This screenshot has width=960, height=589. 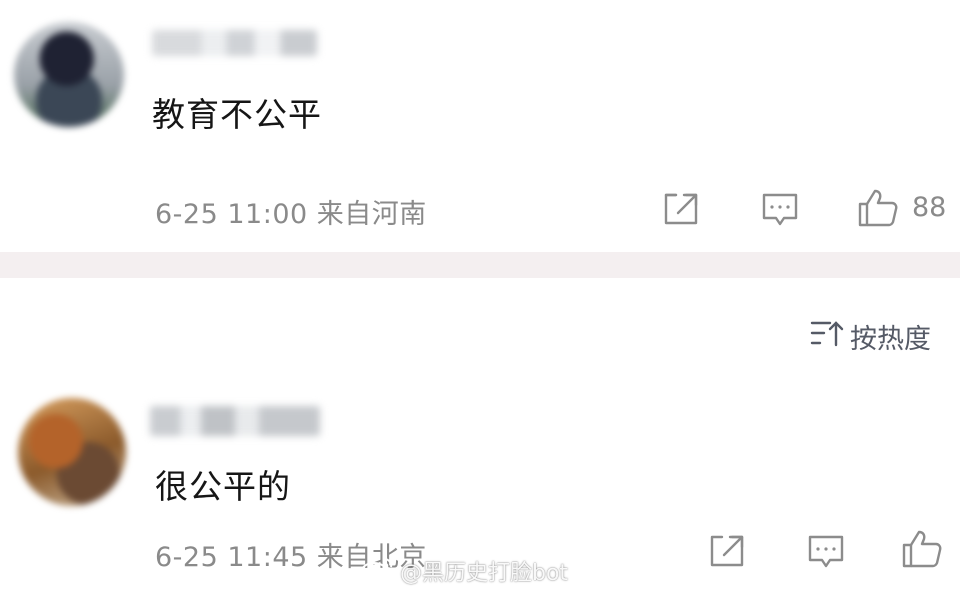 What do you see at coordinates (291, 214) in the screenshot?
I see `comment-meta: 6-25 11:00 来自河南` at bounding box center [291, 214].